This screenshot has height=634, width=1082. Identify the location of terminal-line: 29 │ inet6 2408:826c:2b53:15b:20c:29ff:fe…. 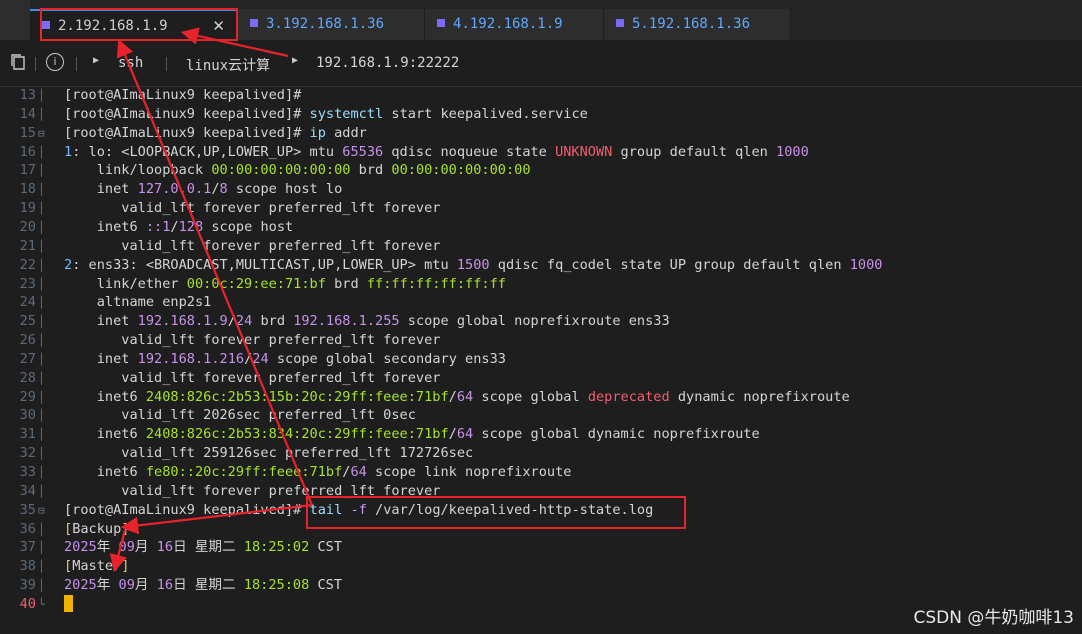
(541, 397).